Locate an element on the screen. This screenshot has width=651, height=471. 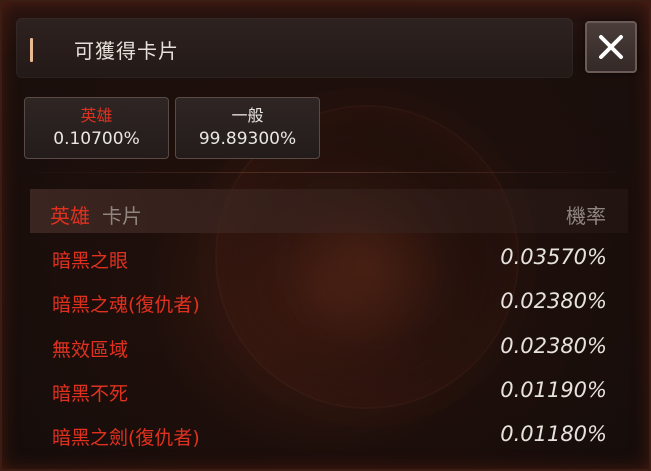
table-row: 暗黑不死 0.01190% is located at coordinates (329, 392).